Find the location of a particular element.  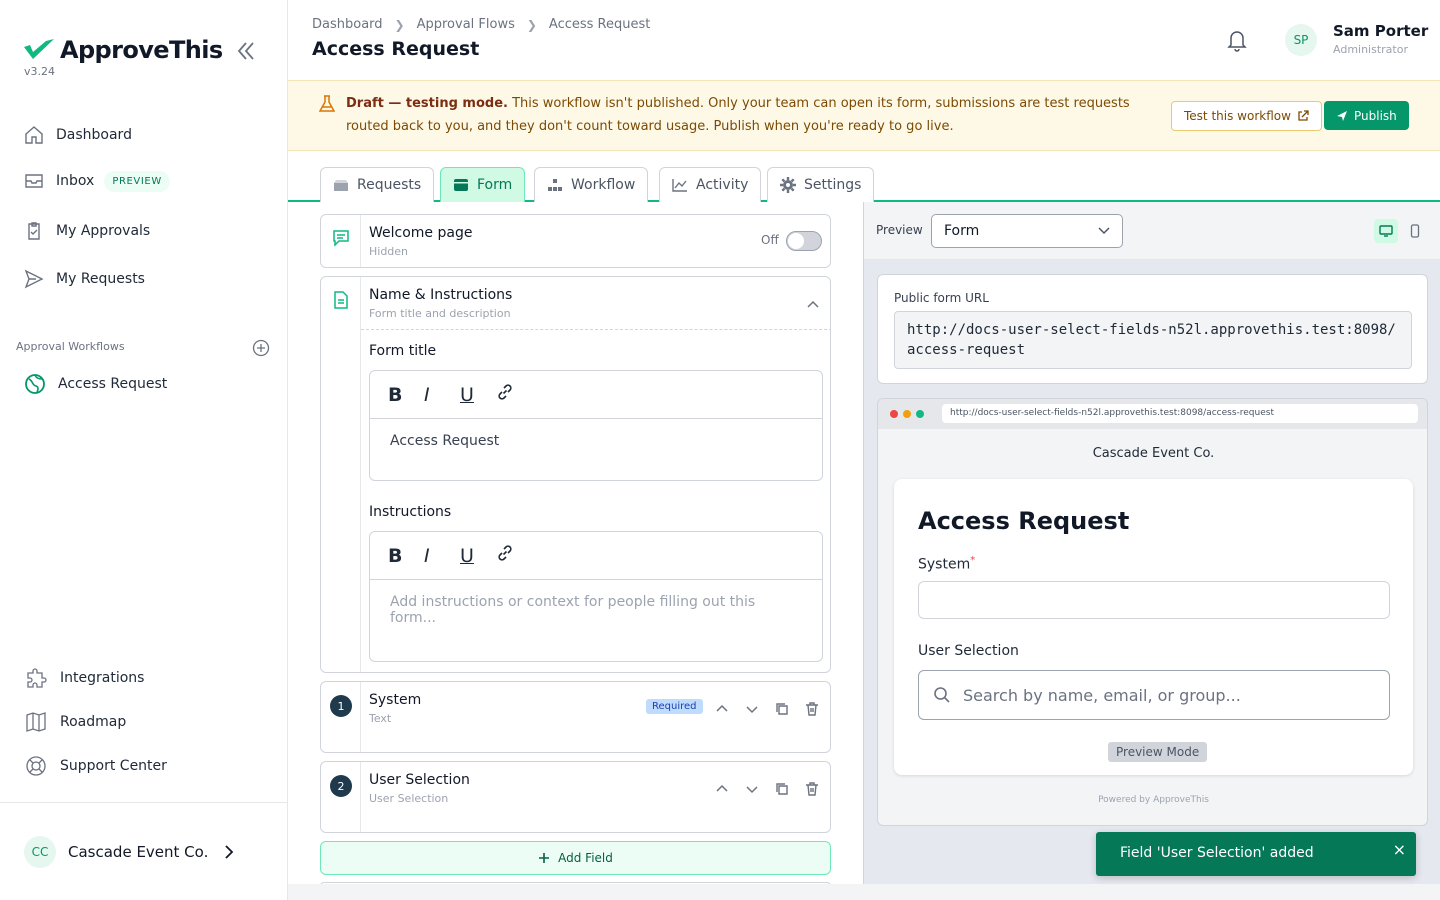

monitor-icon is located at coordinates (1386, 231).